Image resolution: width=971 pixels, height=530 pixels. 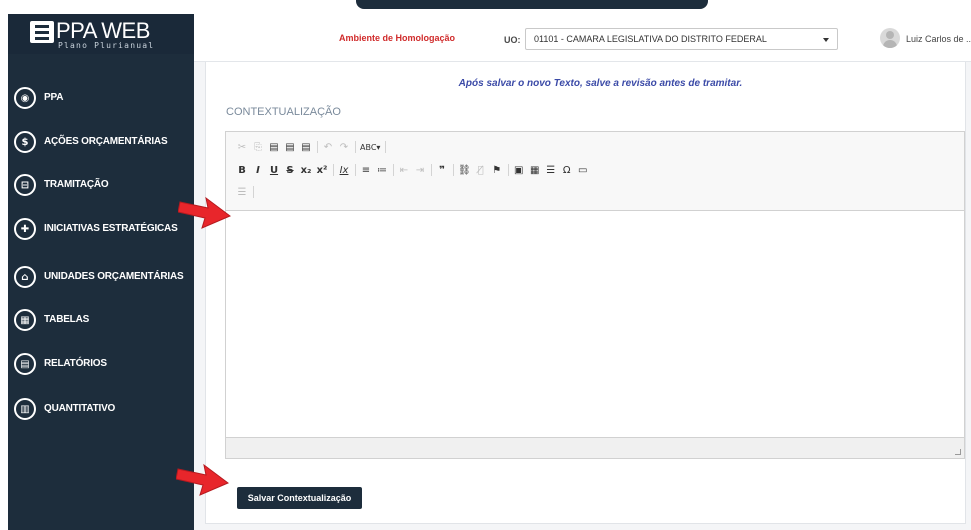 I want to click on sidebar-item-label: QUANTITATIVO, so click(x=80, y=408).